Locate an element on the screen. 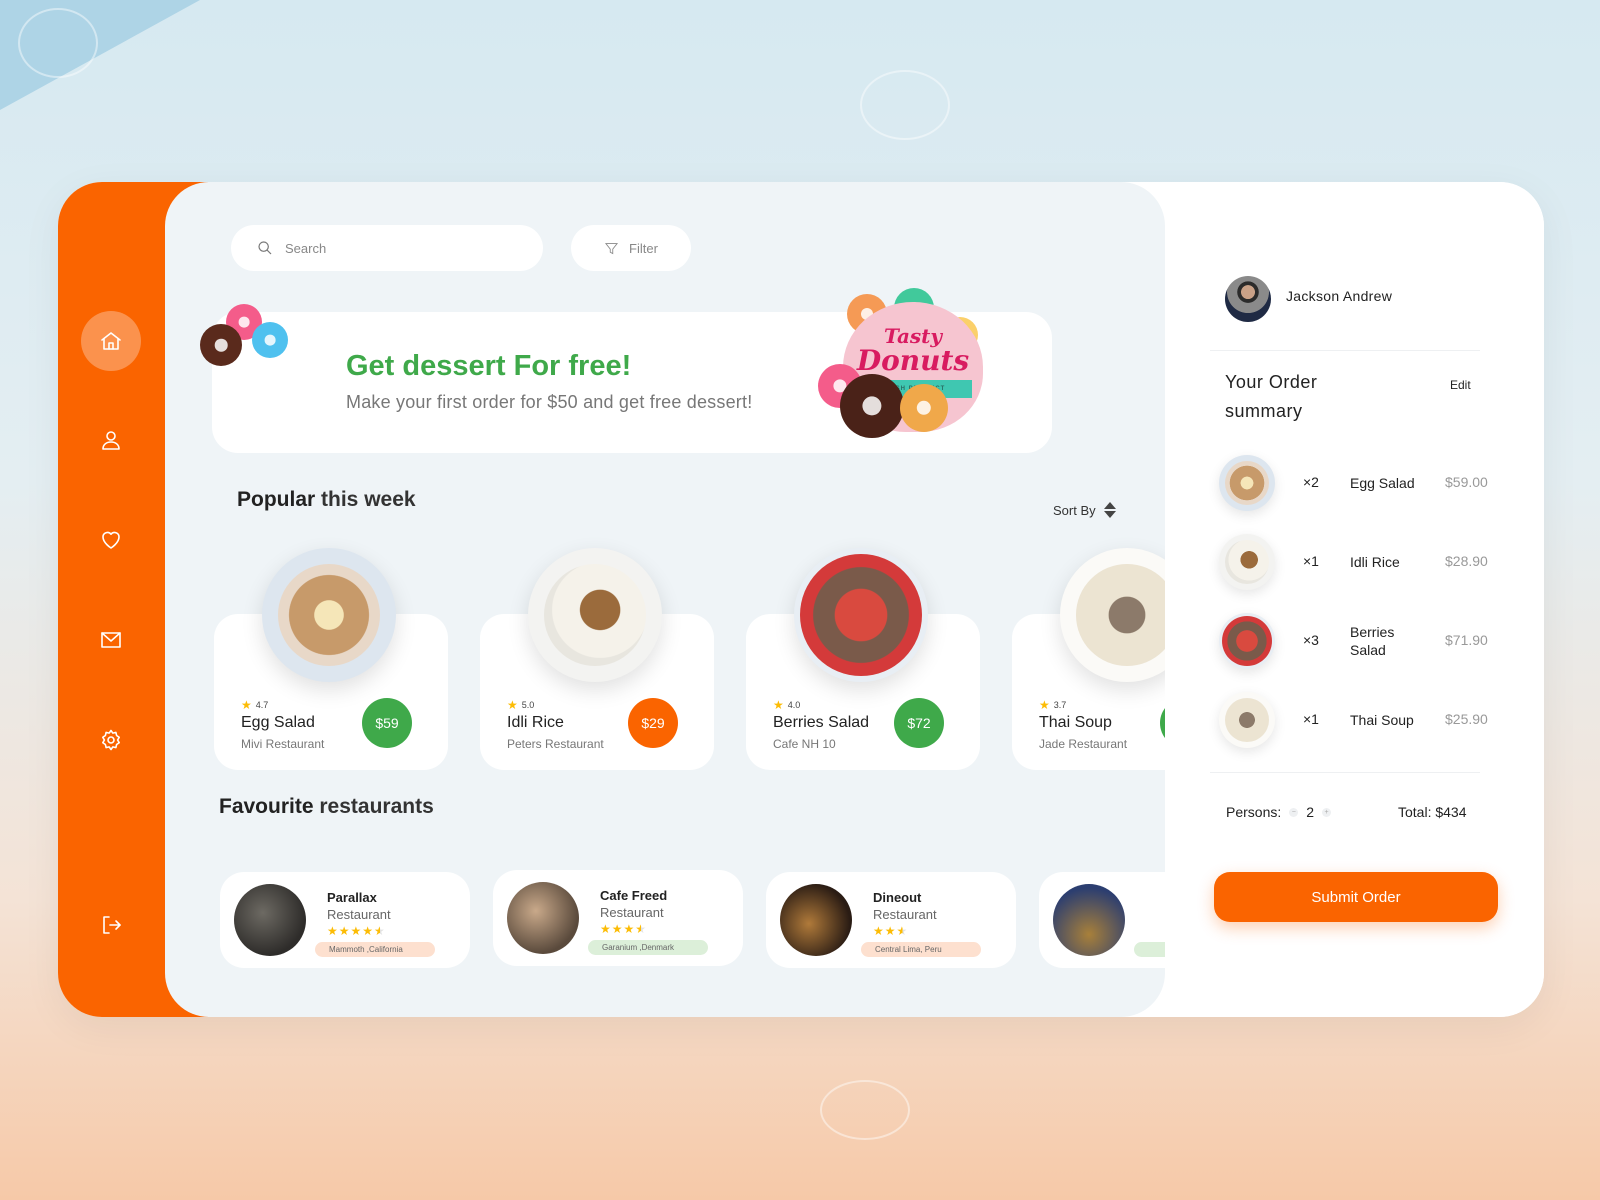  food-card: ★ 4.0 Berries Salad Cafe NH 10 $72 is located at coordinates (863, 659).